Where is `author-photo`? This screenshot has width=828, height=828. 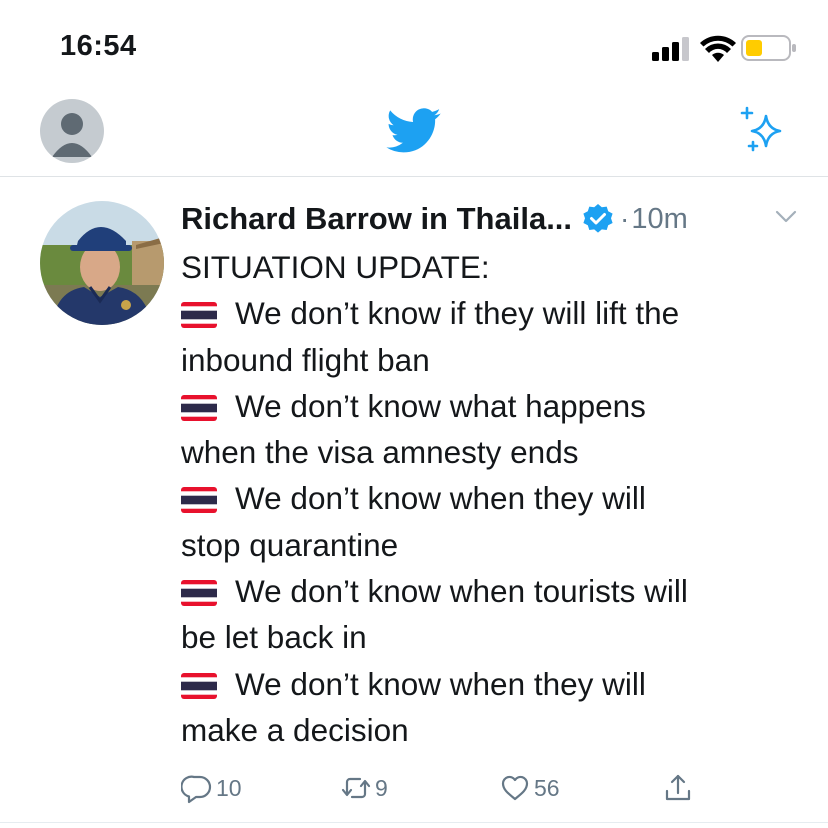 author-photo is located at coordinates (102, 263).